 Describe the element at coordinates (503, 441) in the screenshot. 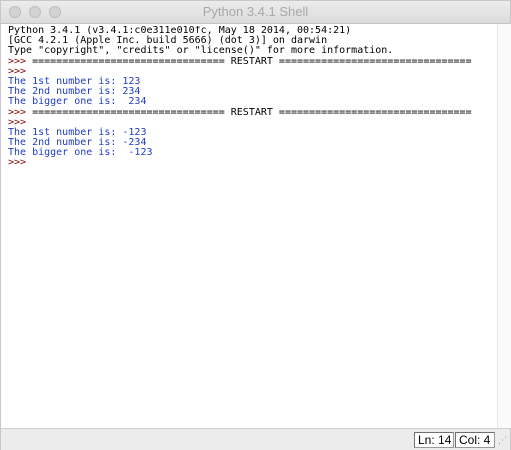

I see `resize-grip-icon: ⋰` at that location.